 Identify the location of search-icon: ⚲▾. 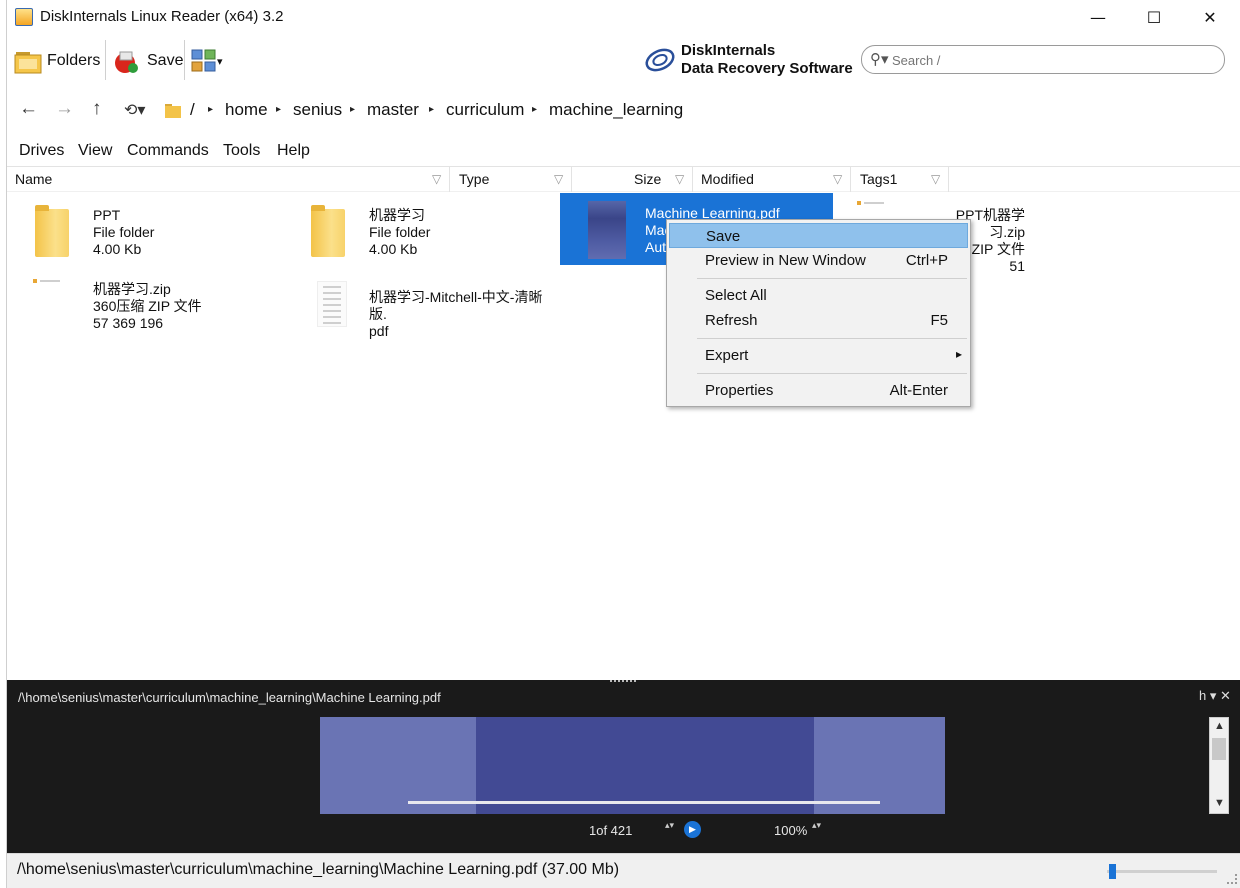
(879, 59).